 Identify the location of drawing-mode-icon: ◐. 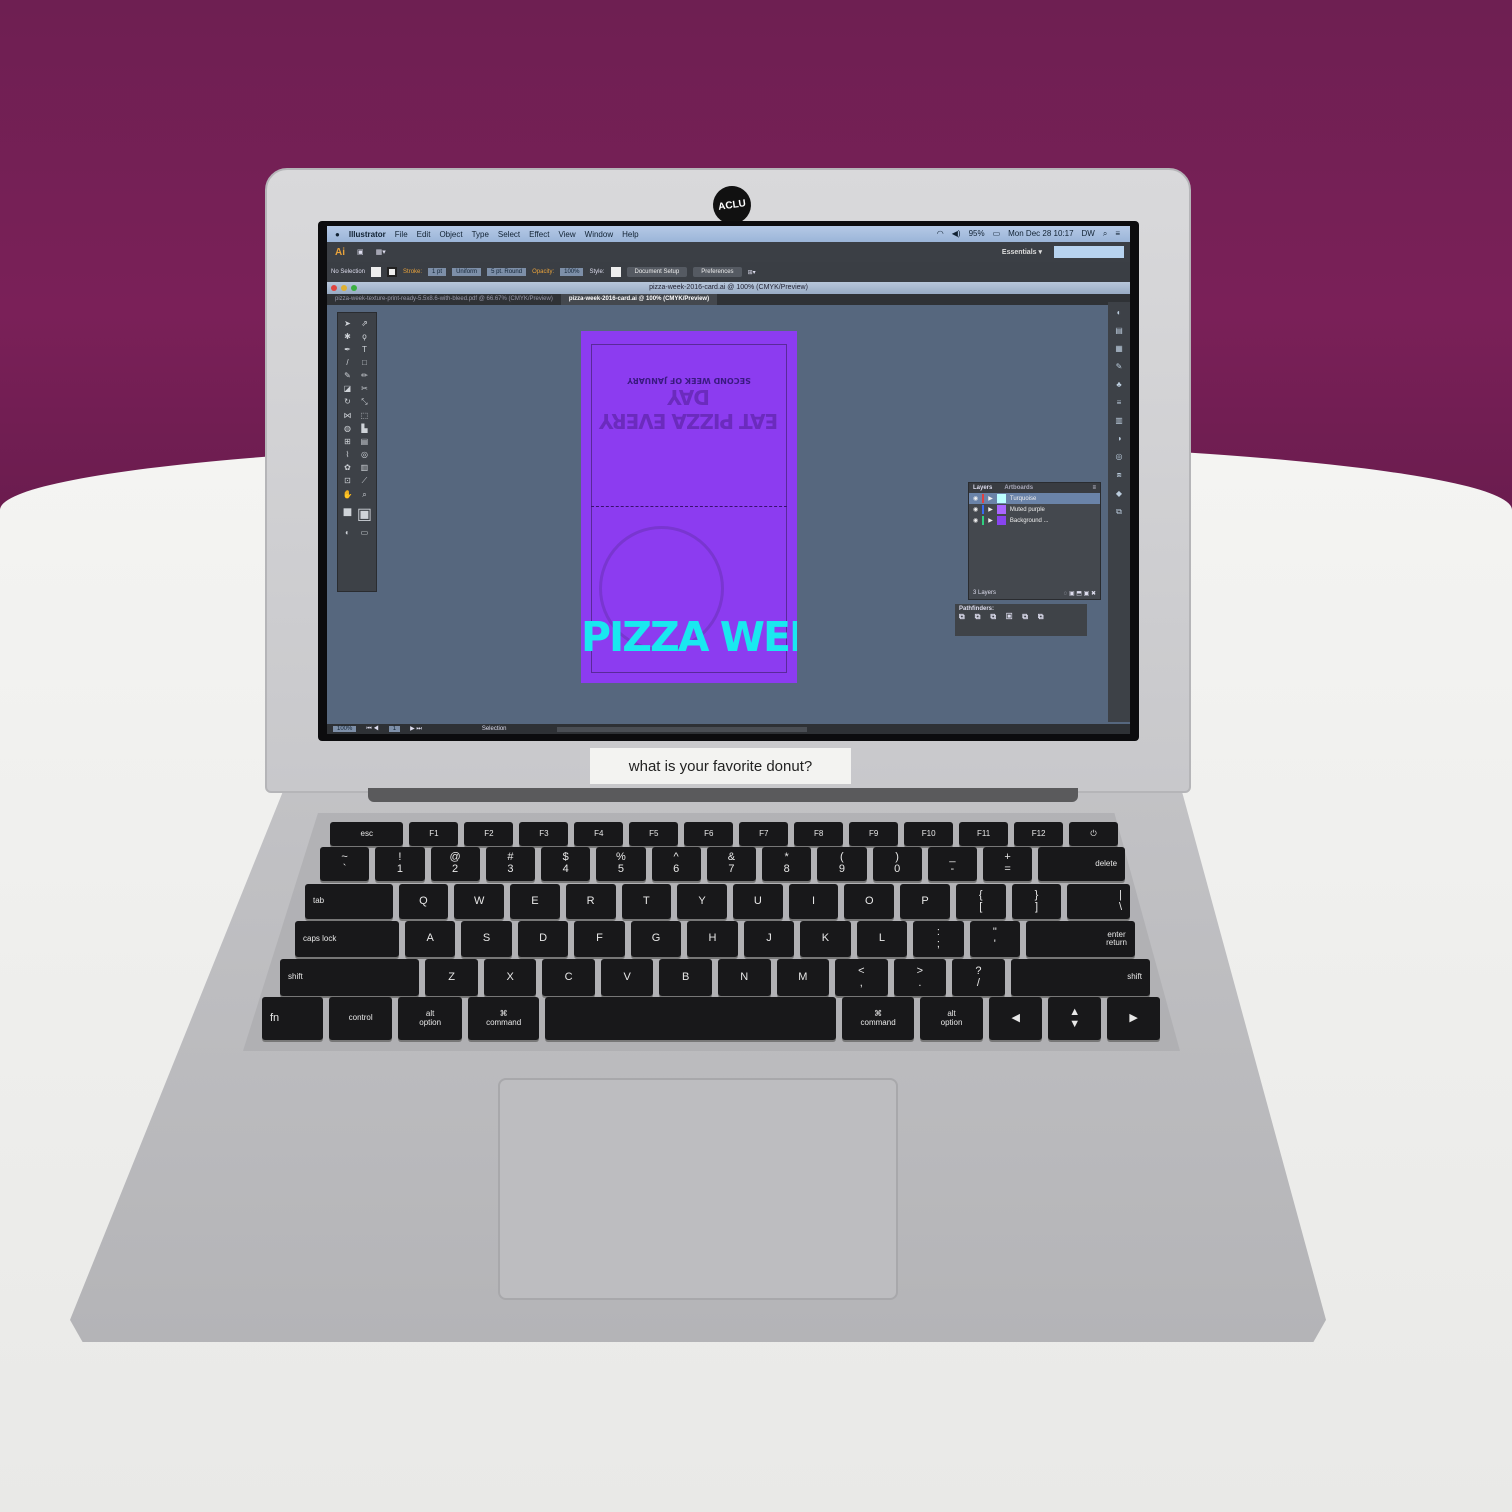
(347, 532).